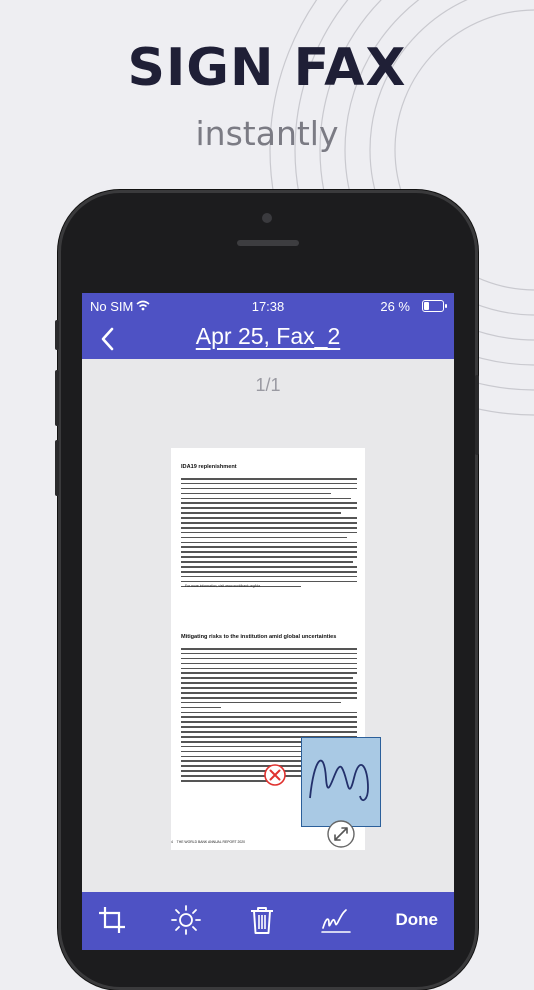  I want to click on nav-bar: Apr 25, Fax_2, so click(268, 339).